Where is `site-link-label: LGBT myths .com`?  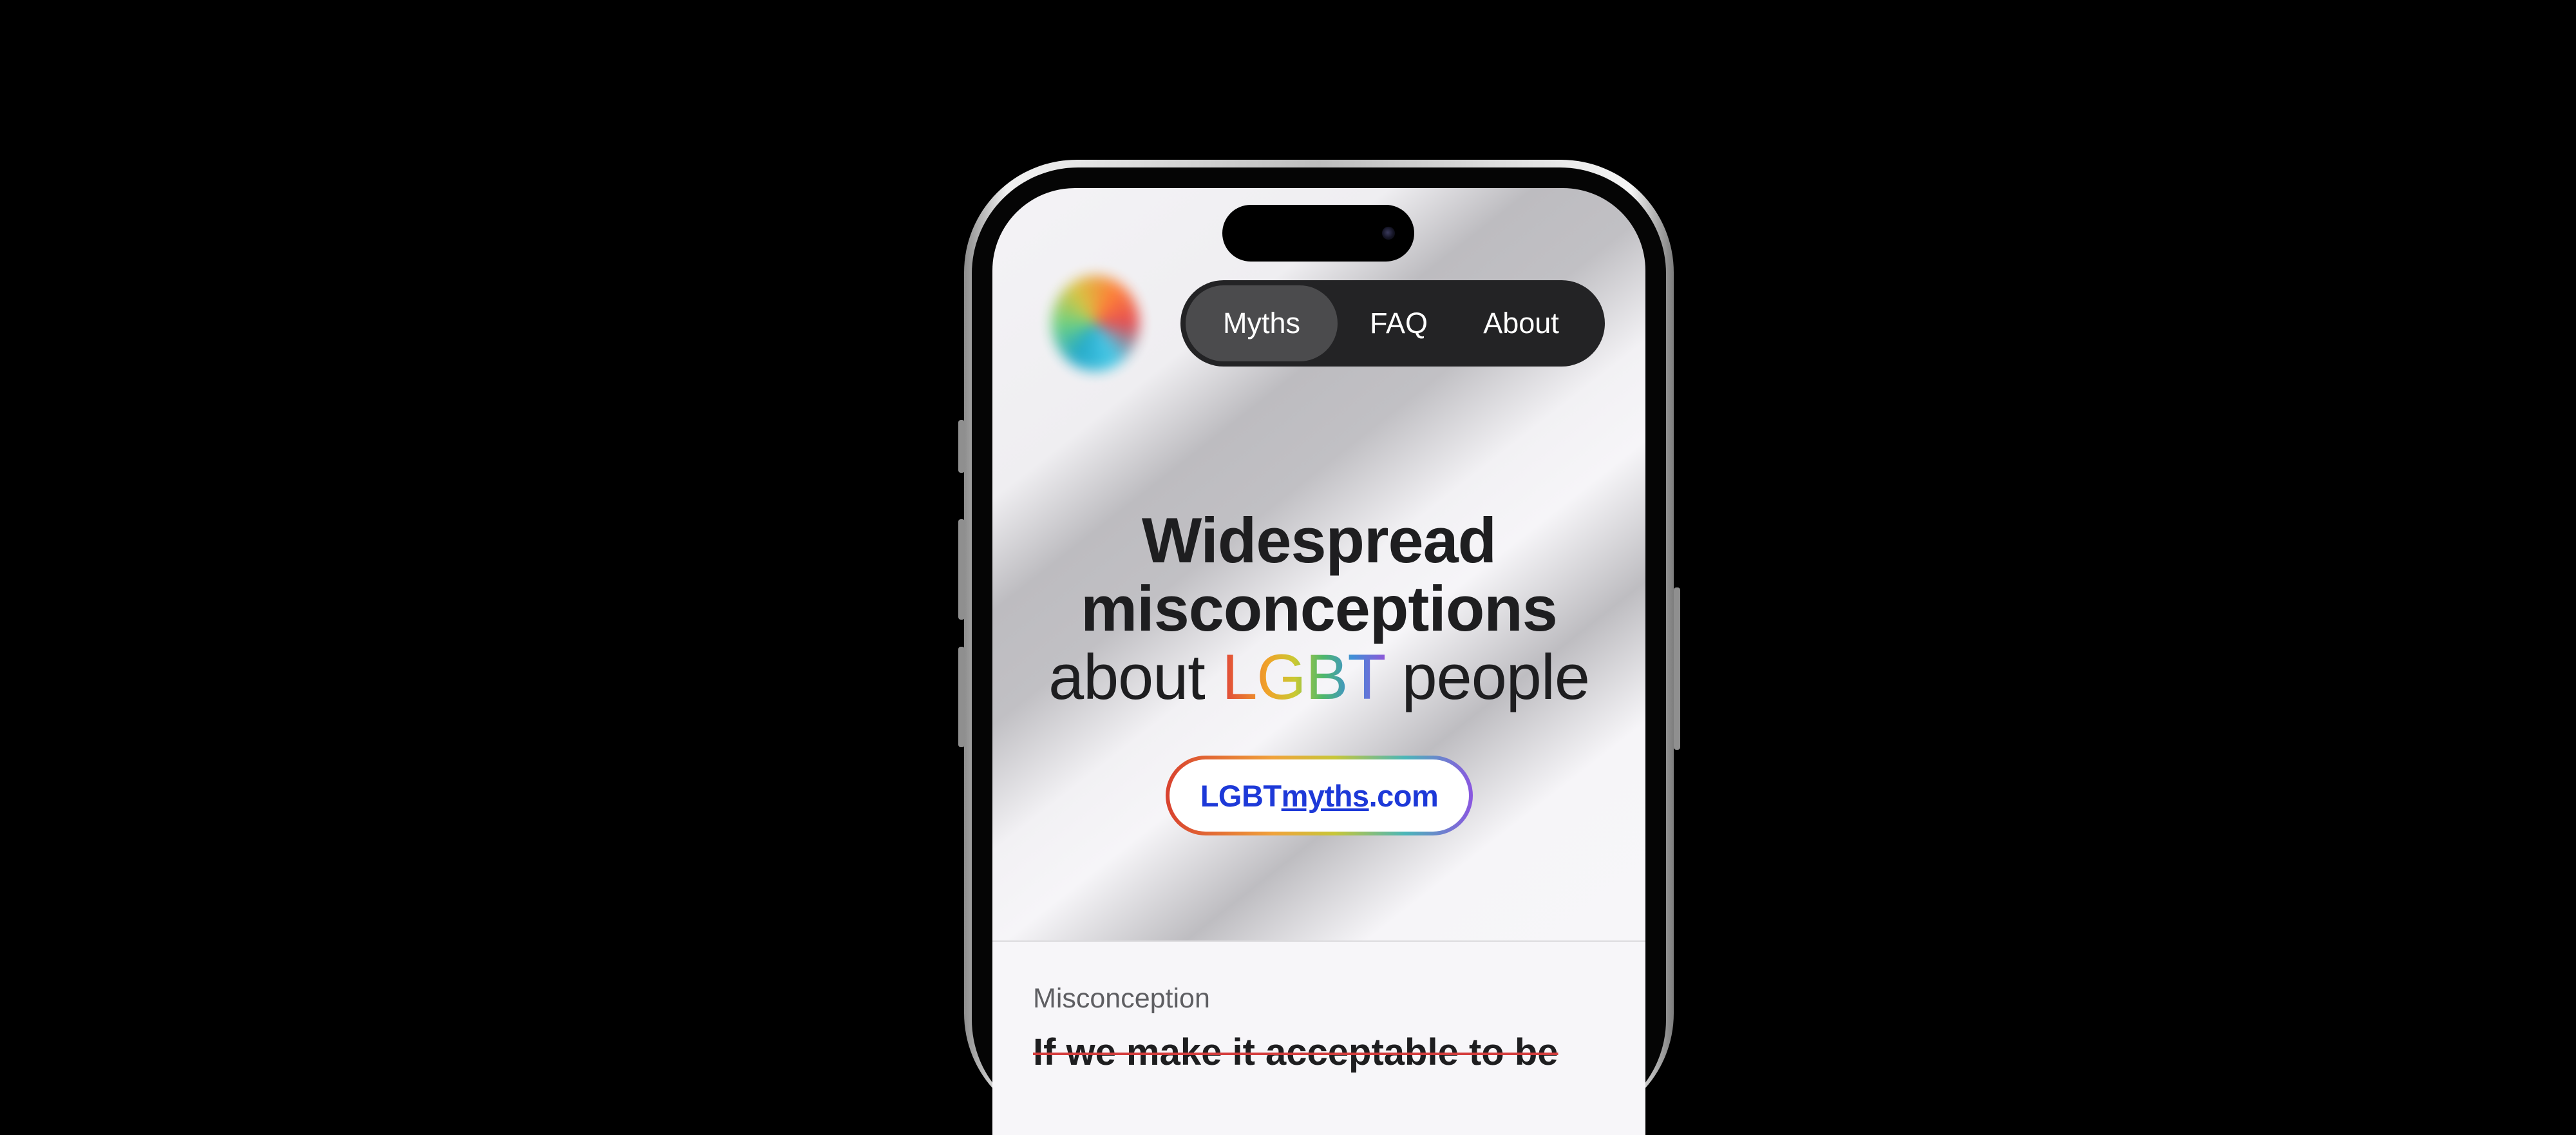
site-link-label: LGBT myths .com is located at coordinates (1319, 795).